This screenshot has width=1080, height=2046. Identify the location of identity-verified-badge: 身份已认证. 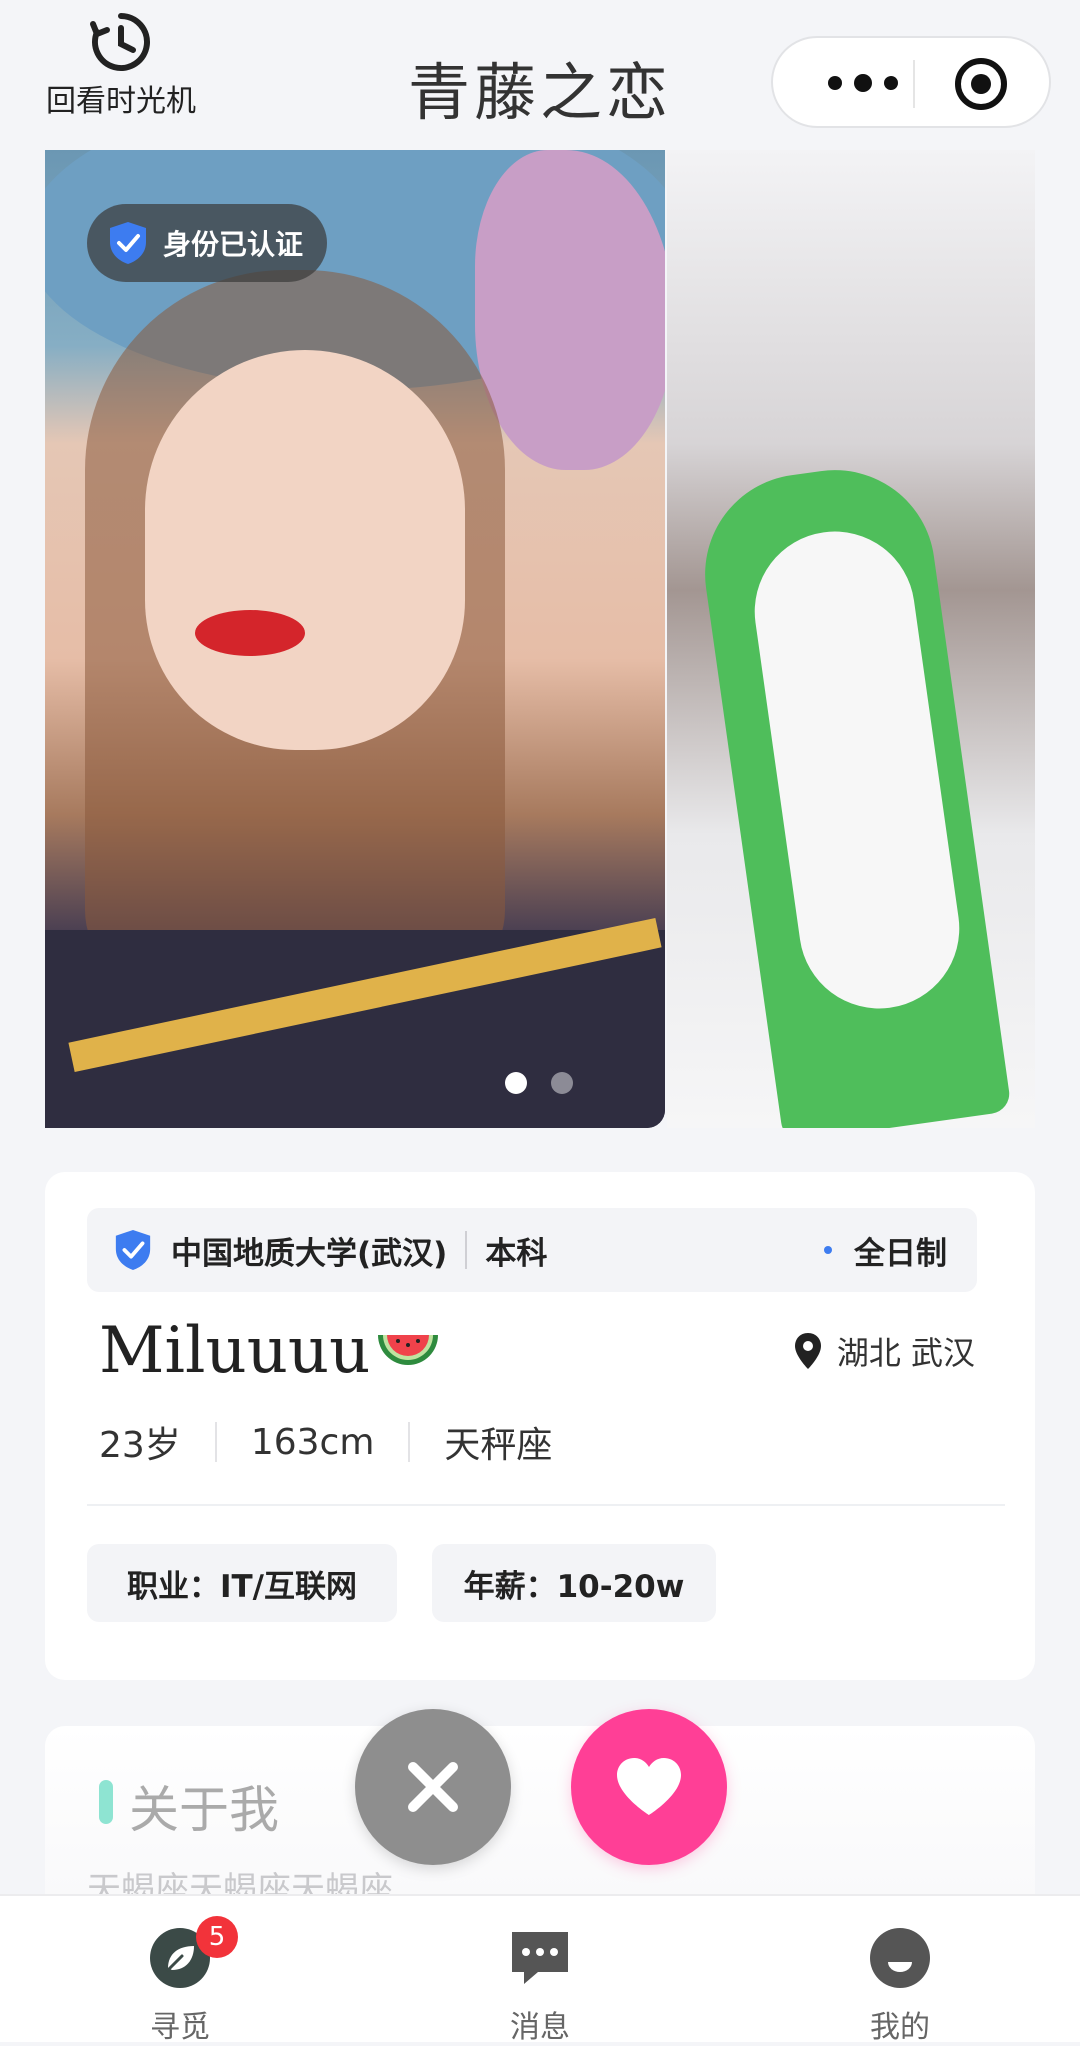
(207, 243).